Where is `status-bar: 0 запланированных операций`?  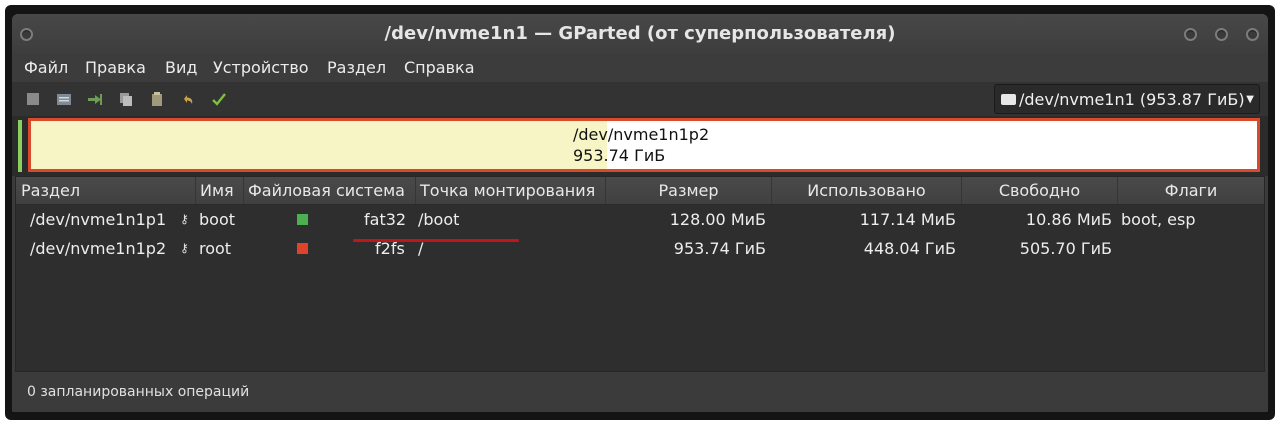 status-bar: 0 запланированных операций is located at coordinates (640, 393).